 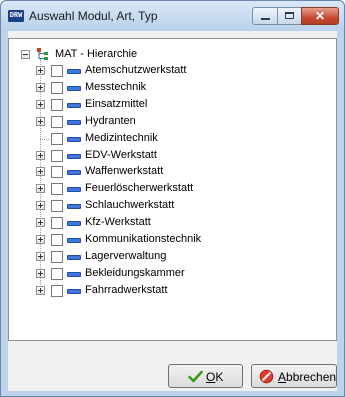 I want to click on tree-item: Atemschutzwerkstatt, so click(x=169, y=71).